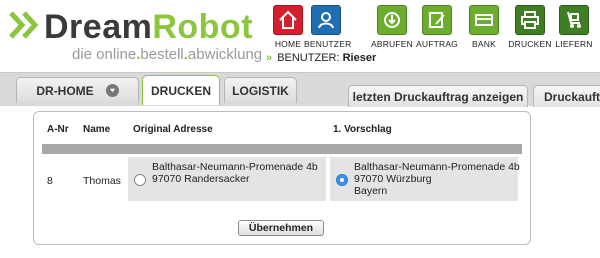 The height and width of the screenshot is (258, 600). Describe the element at coordinates (173, 129) in the screenshot. I see `column-header-original-address: Original Adresse` at that location.